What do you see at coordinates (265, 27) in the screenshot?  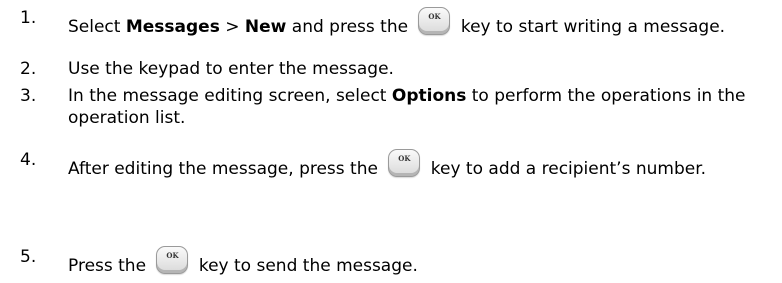 I see `menu-item-new: New` at bounding box center [265, 27].